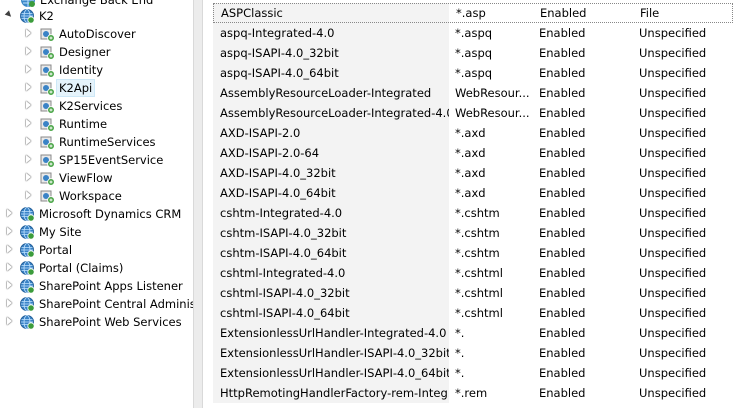 Image resolution: width=733 pixels, height=408 pixels. What do you see at coordinates (198, 204) in the screenshot?
I see `pane-splitter` at bounding box center [198, 204].